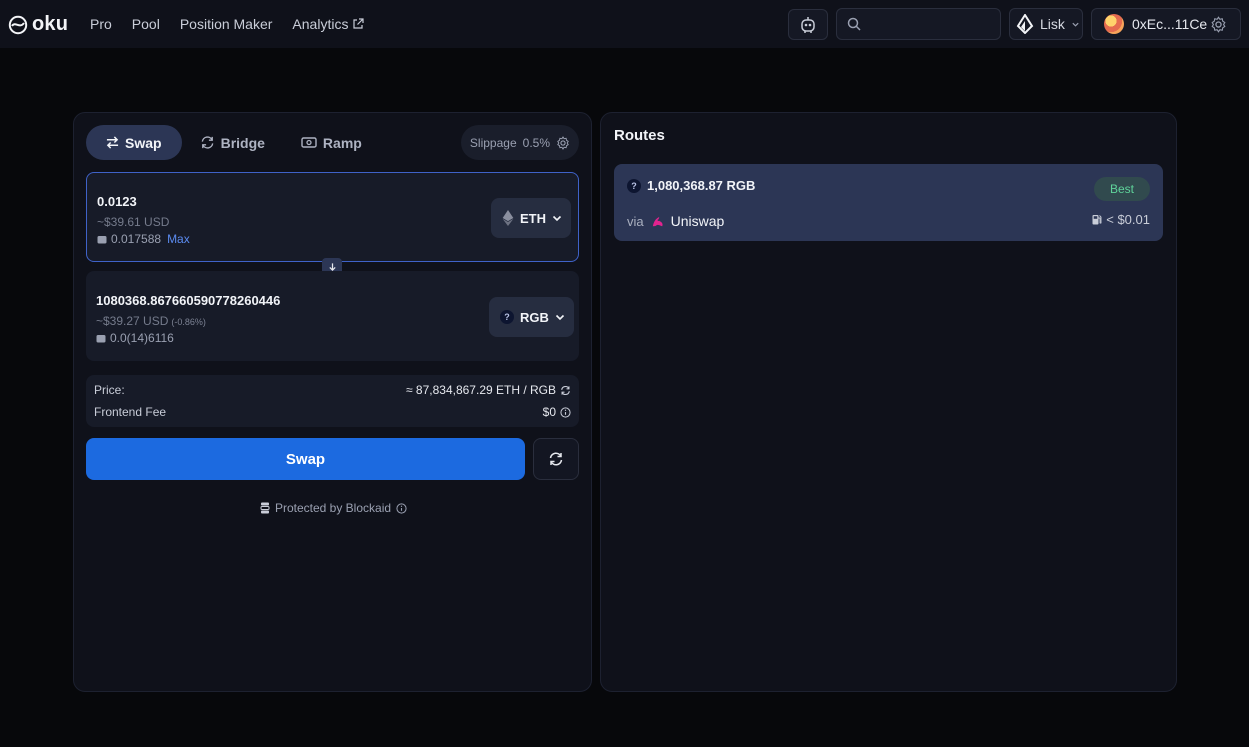  I want to click on from-balance: 0.017588 Max, so click(143, 239).